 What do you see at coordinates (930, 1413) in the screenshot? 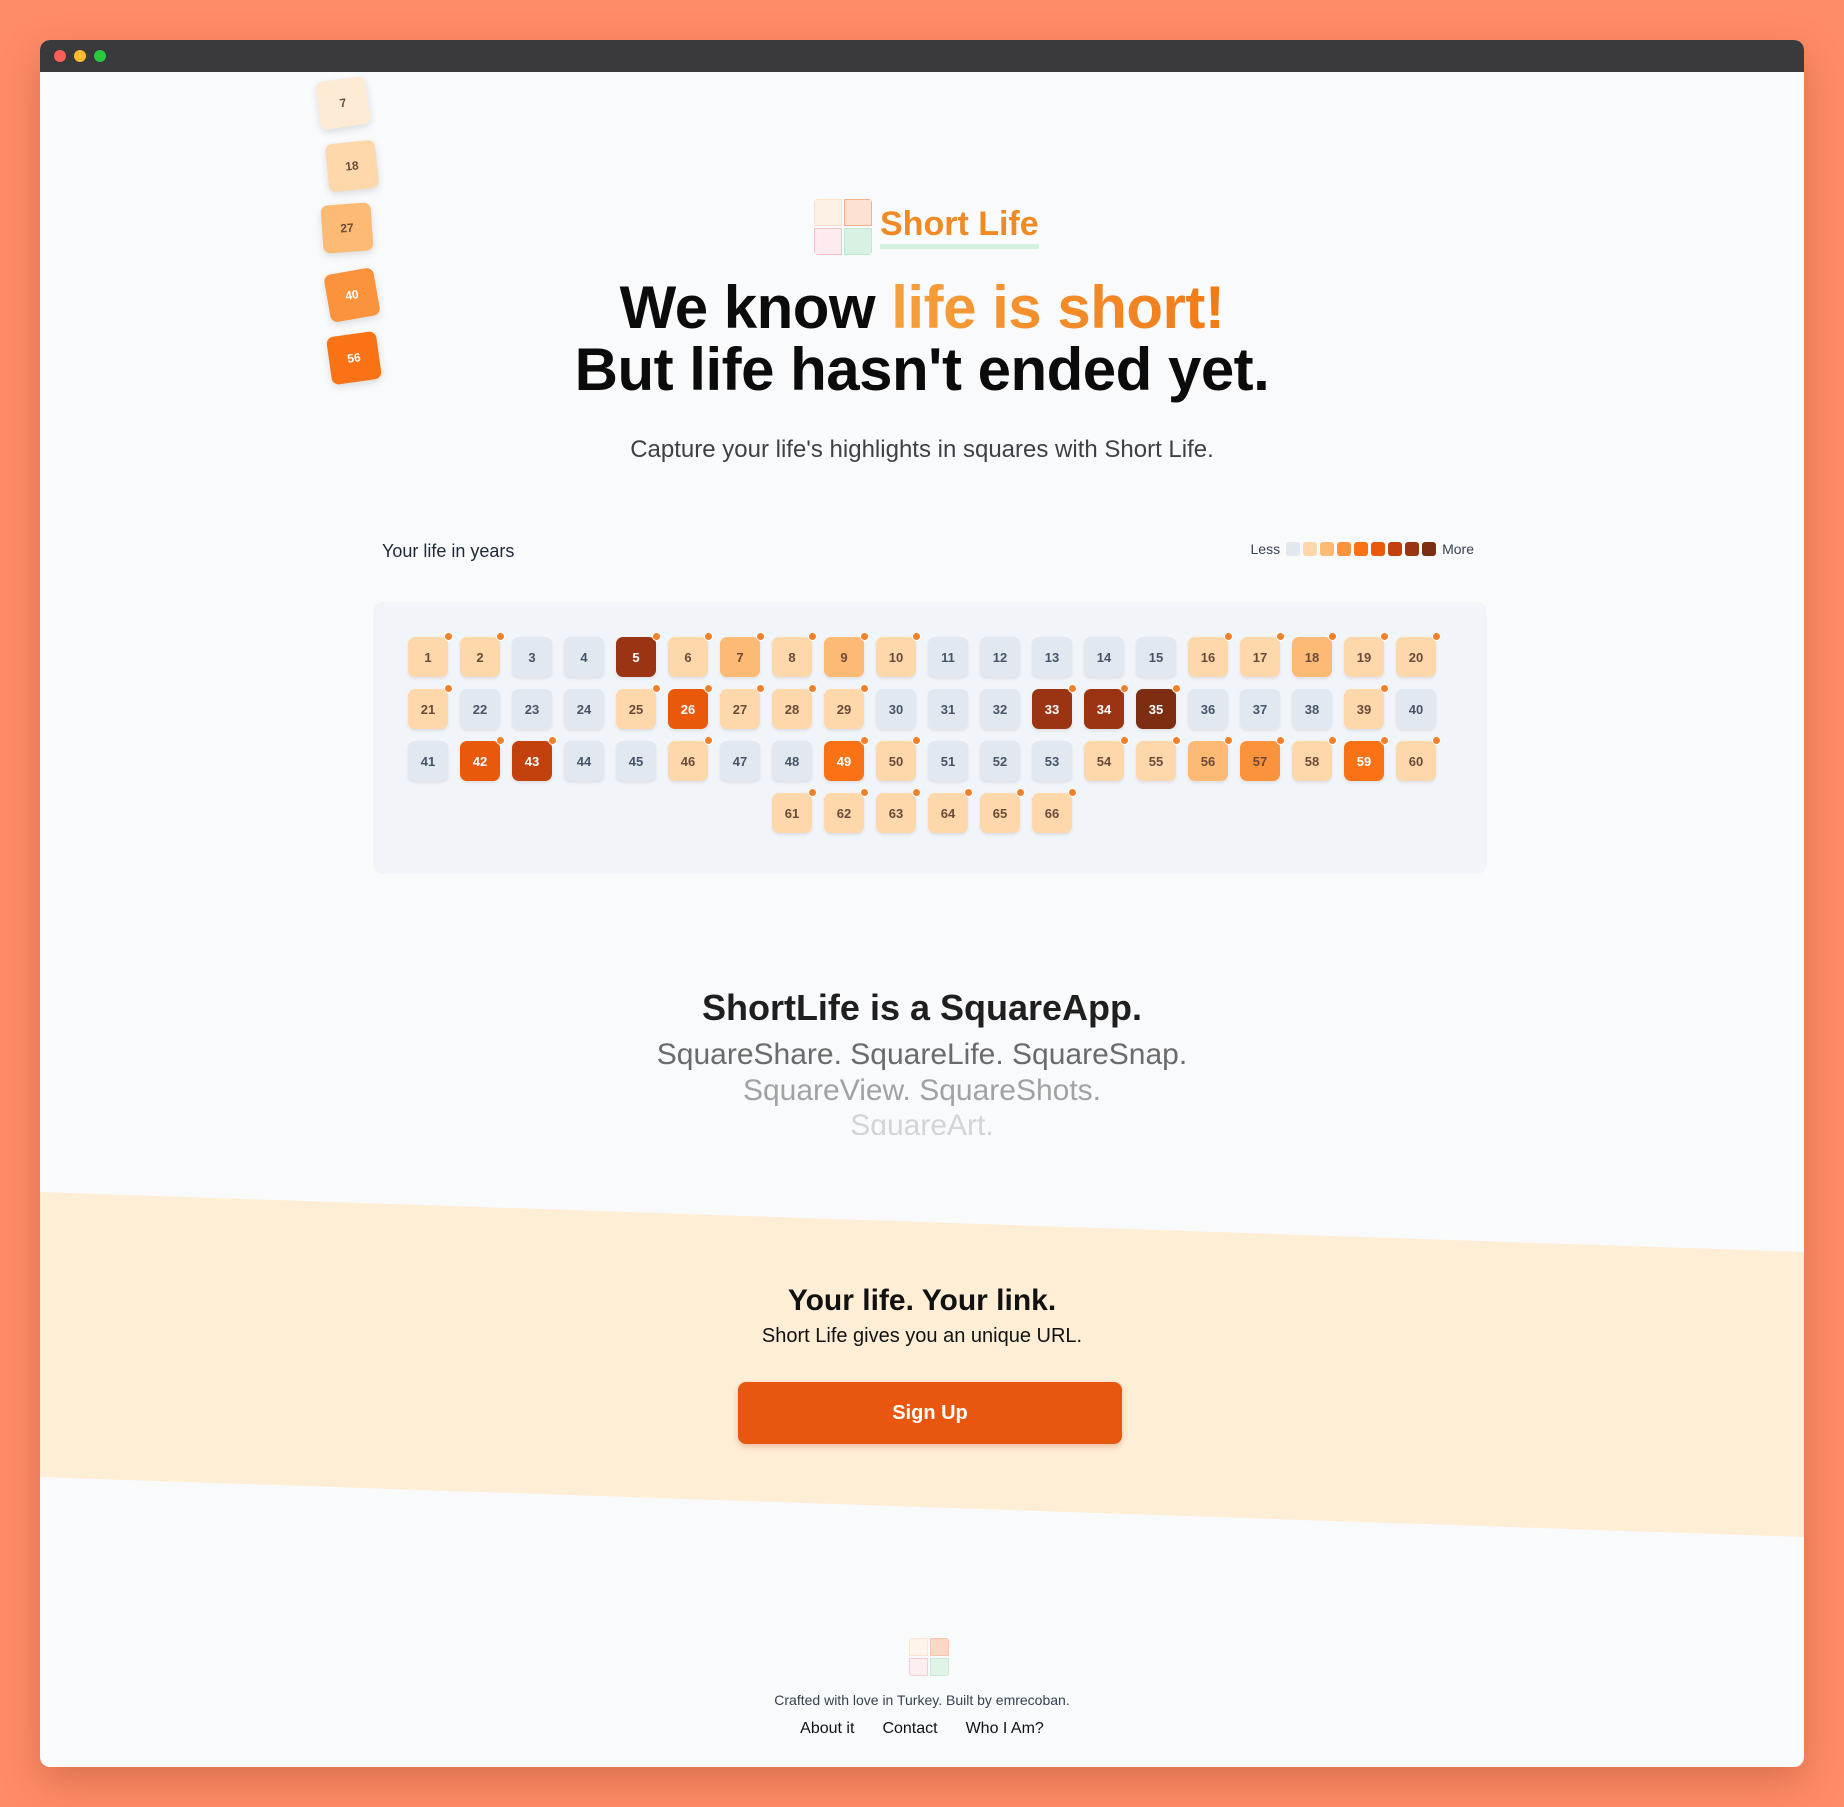
I see `sign-up-button: Sign Up` at bounding box center [930, 1413].